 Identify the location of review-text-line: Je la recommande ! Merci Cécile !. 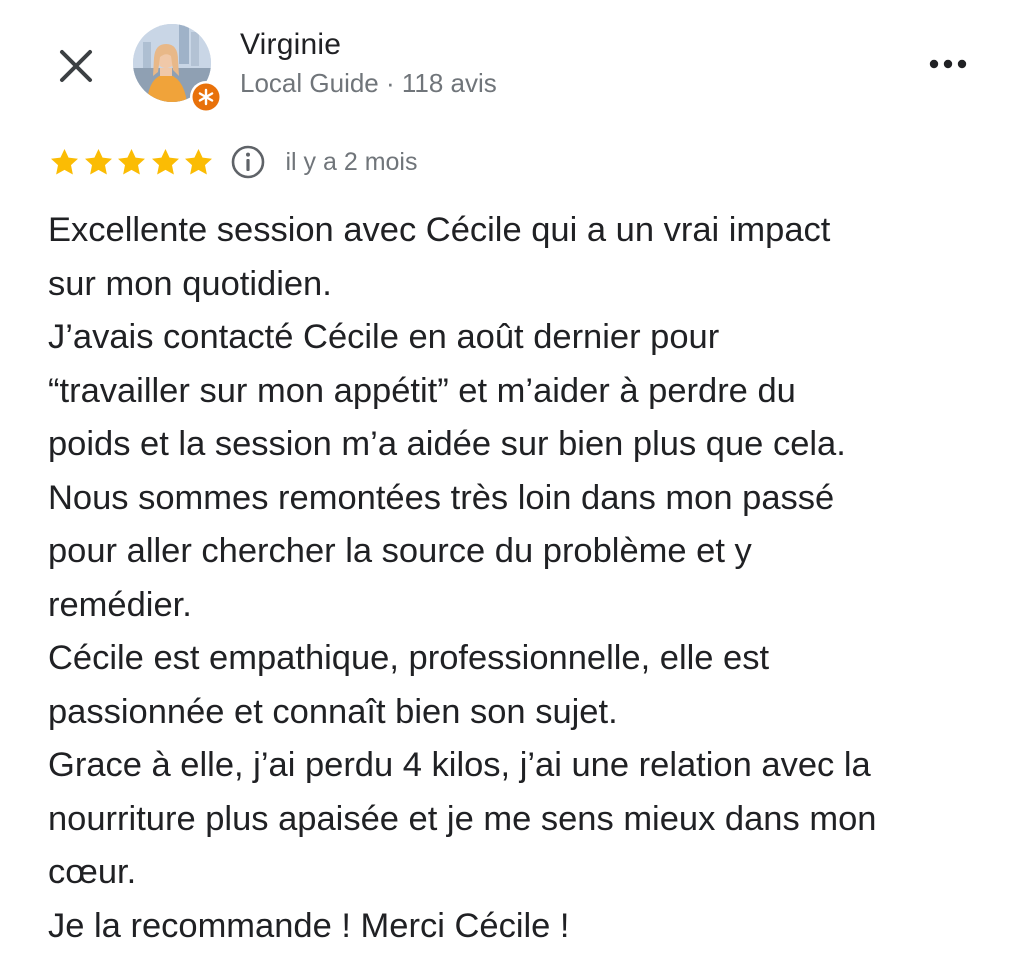
(309, 925).